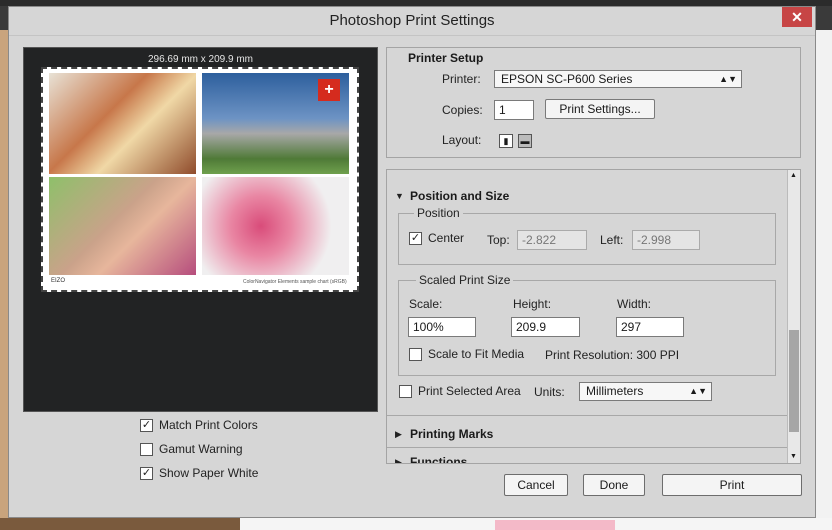 Image resolution: width=832 pixels, height=530 pixels. I want to click on center-label: Center, so click(446, 238).